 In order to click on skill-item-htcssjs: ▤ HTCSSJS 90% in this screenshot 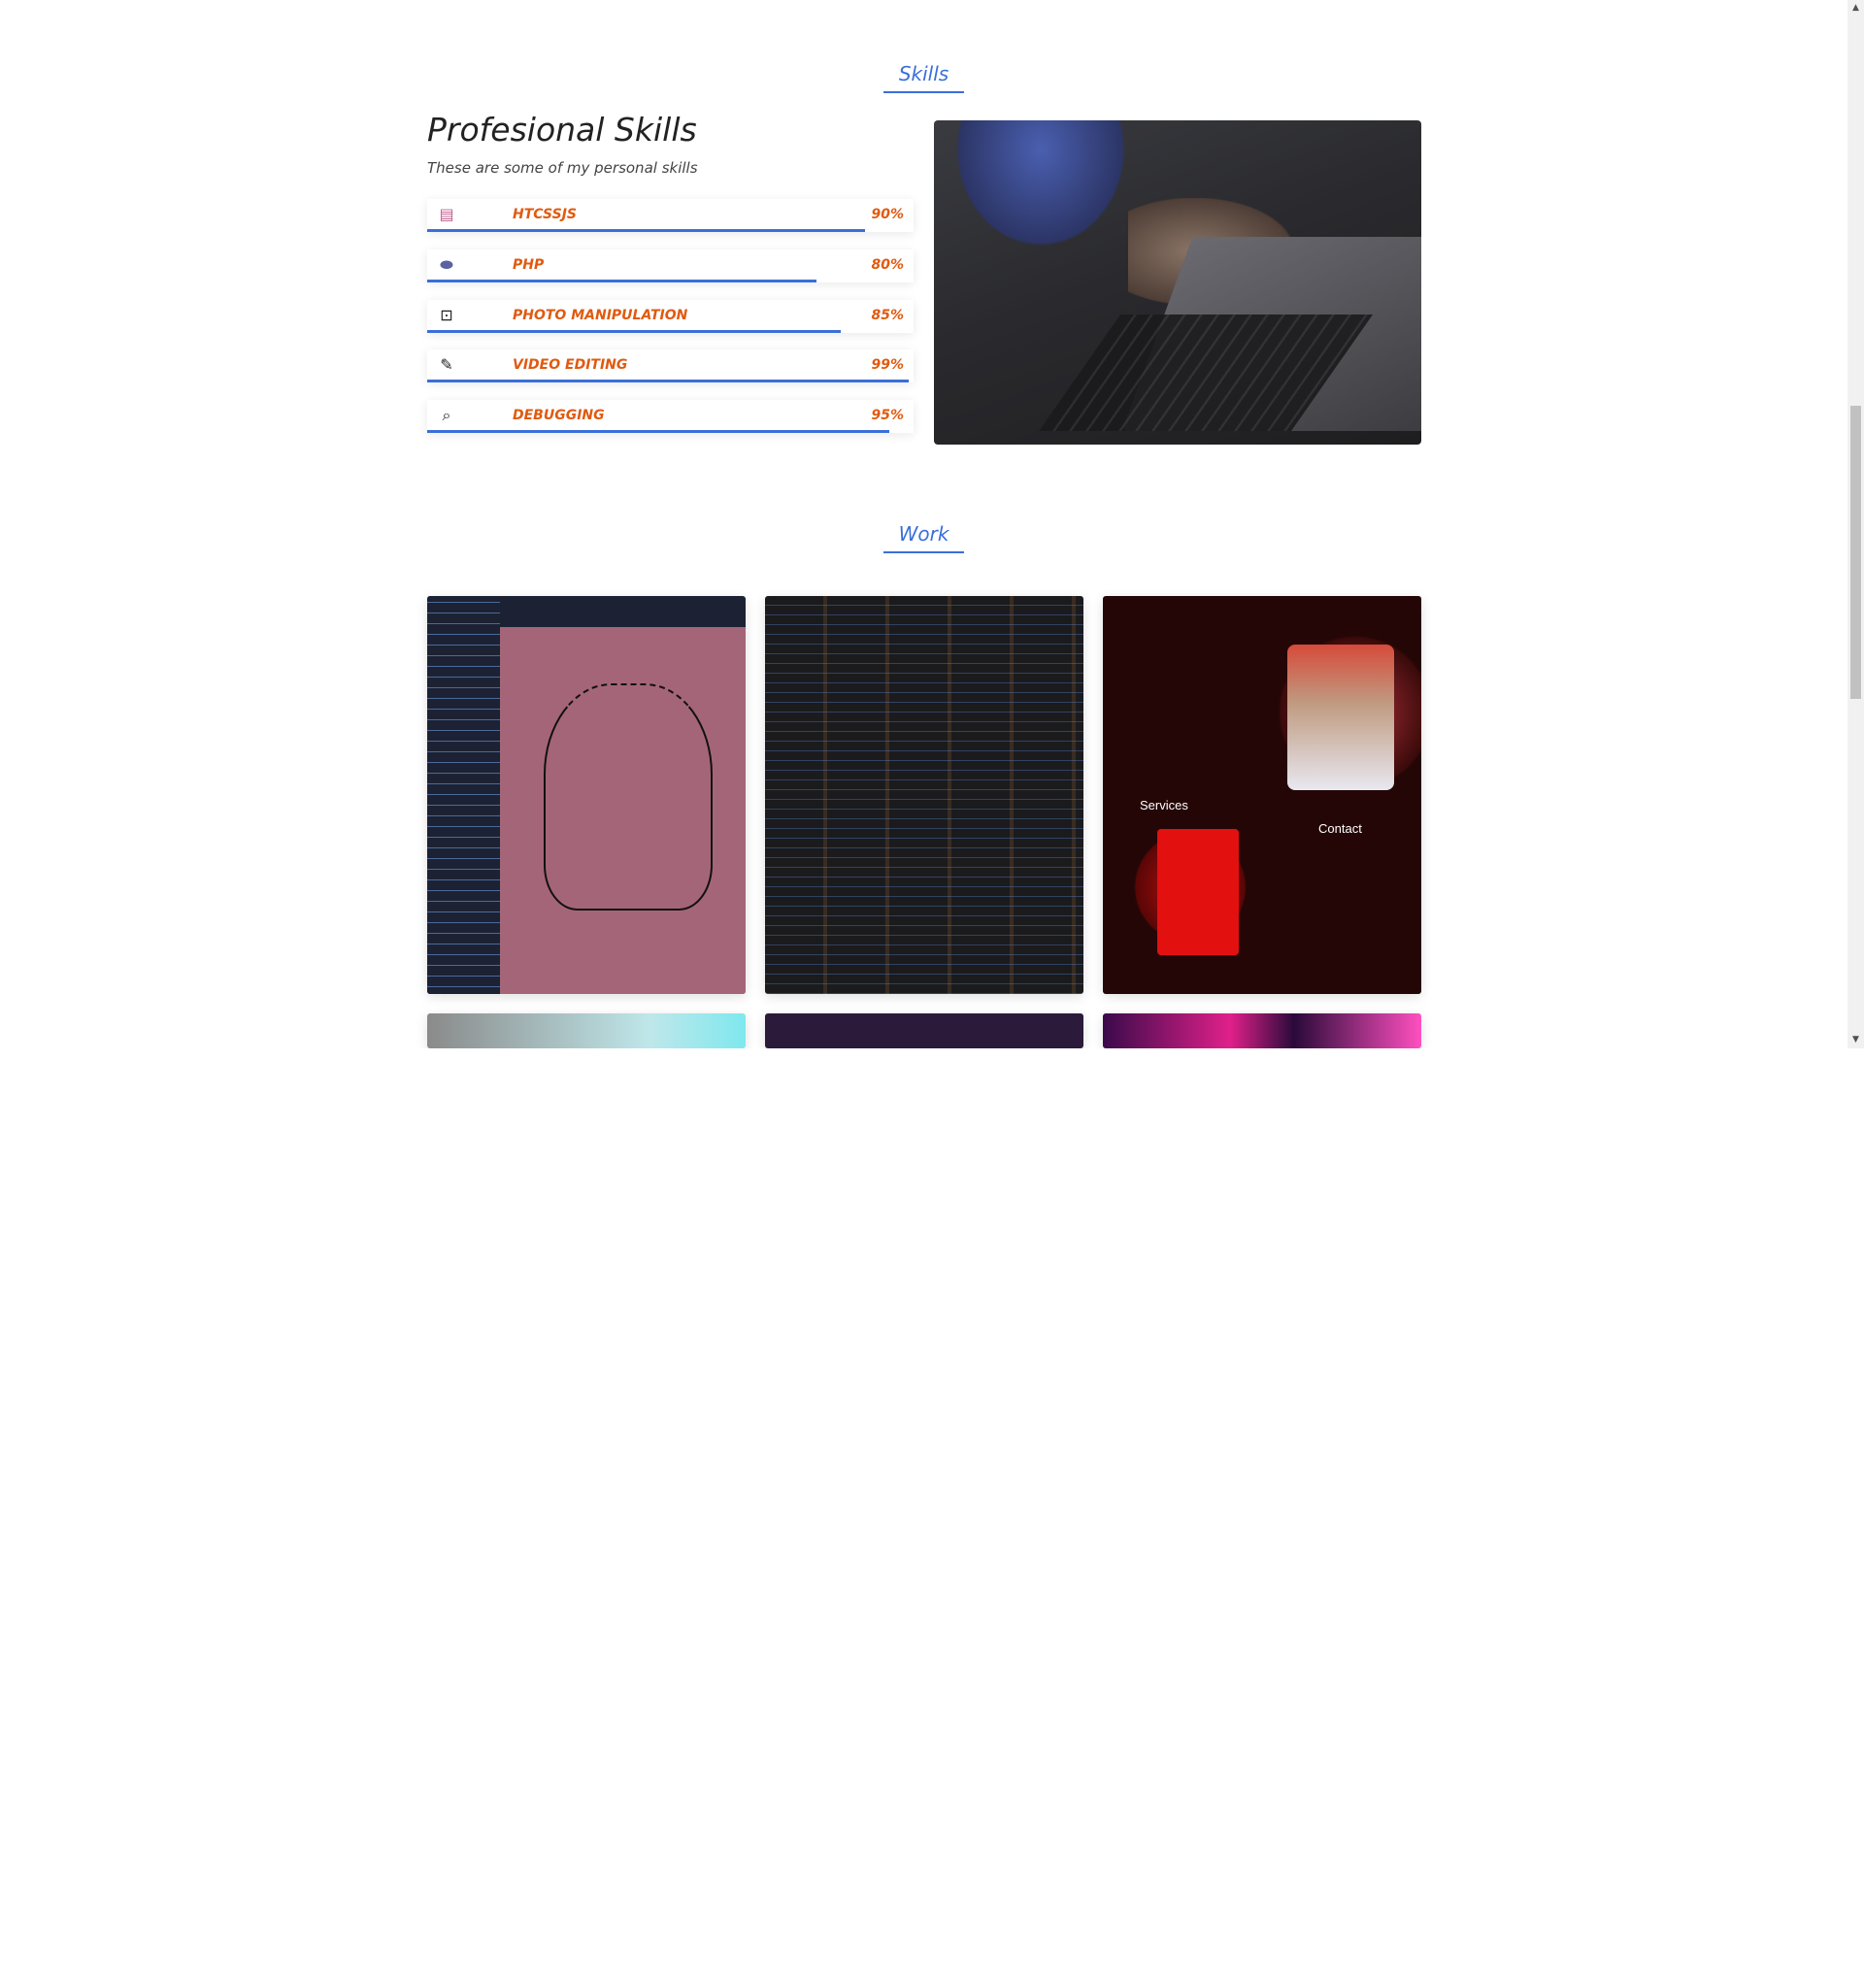, I will do `click(670, 215)`.